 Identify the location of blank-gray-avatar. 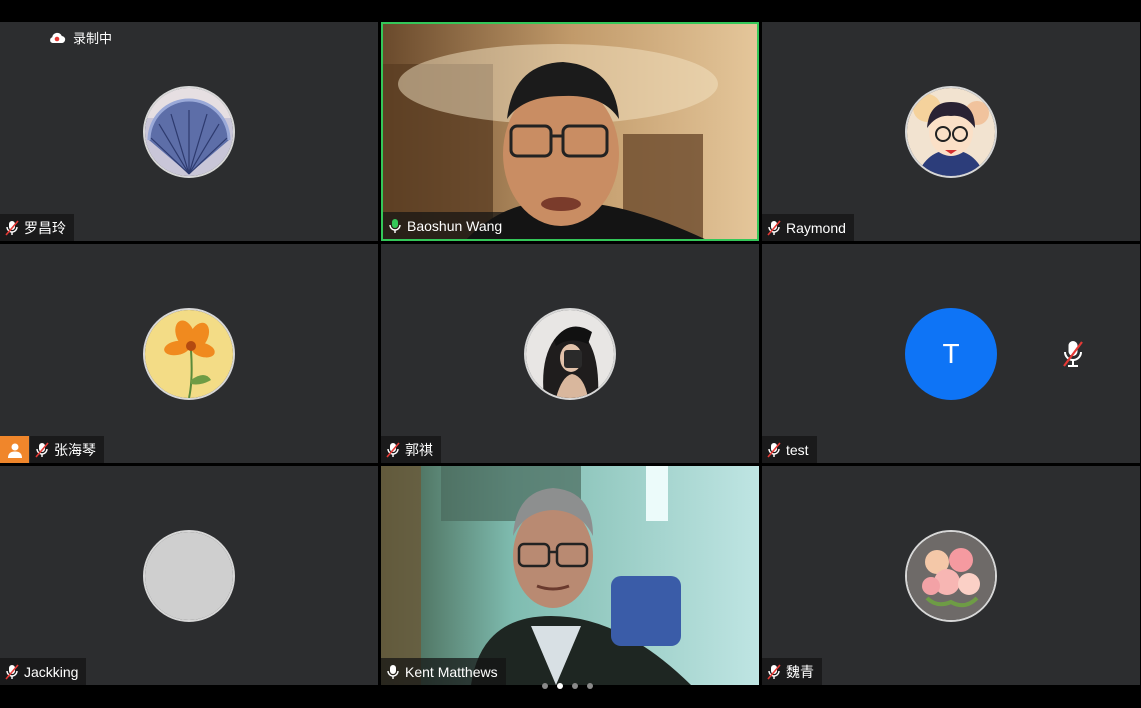
(189, 575).